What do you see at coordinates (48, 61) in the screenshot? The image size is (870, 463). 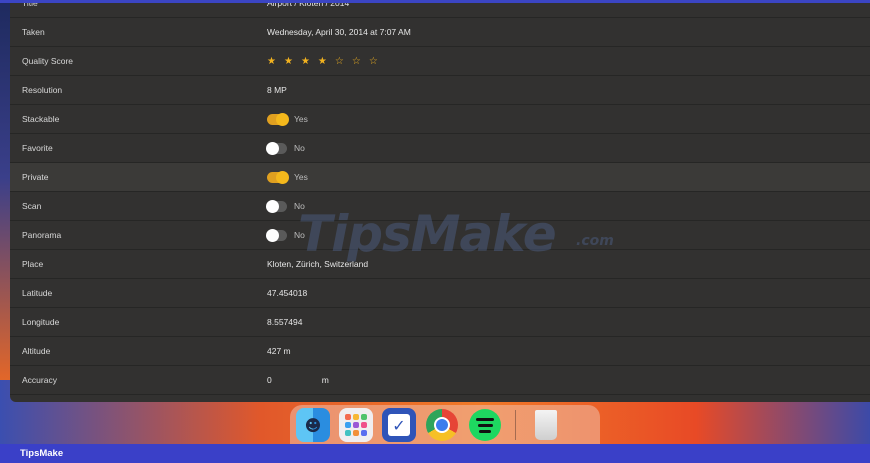 I see `row-label: Quality Score` at bounding box center [48, 61].